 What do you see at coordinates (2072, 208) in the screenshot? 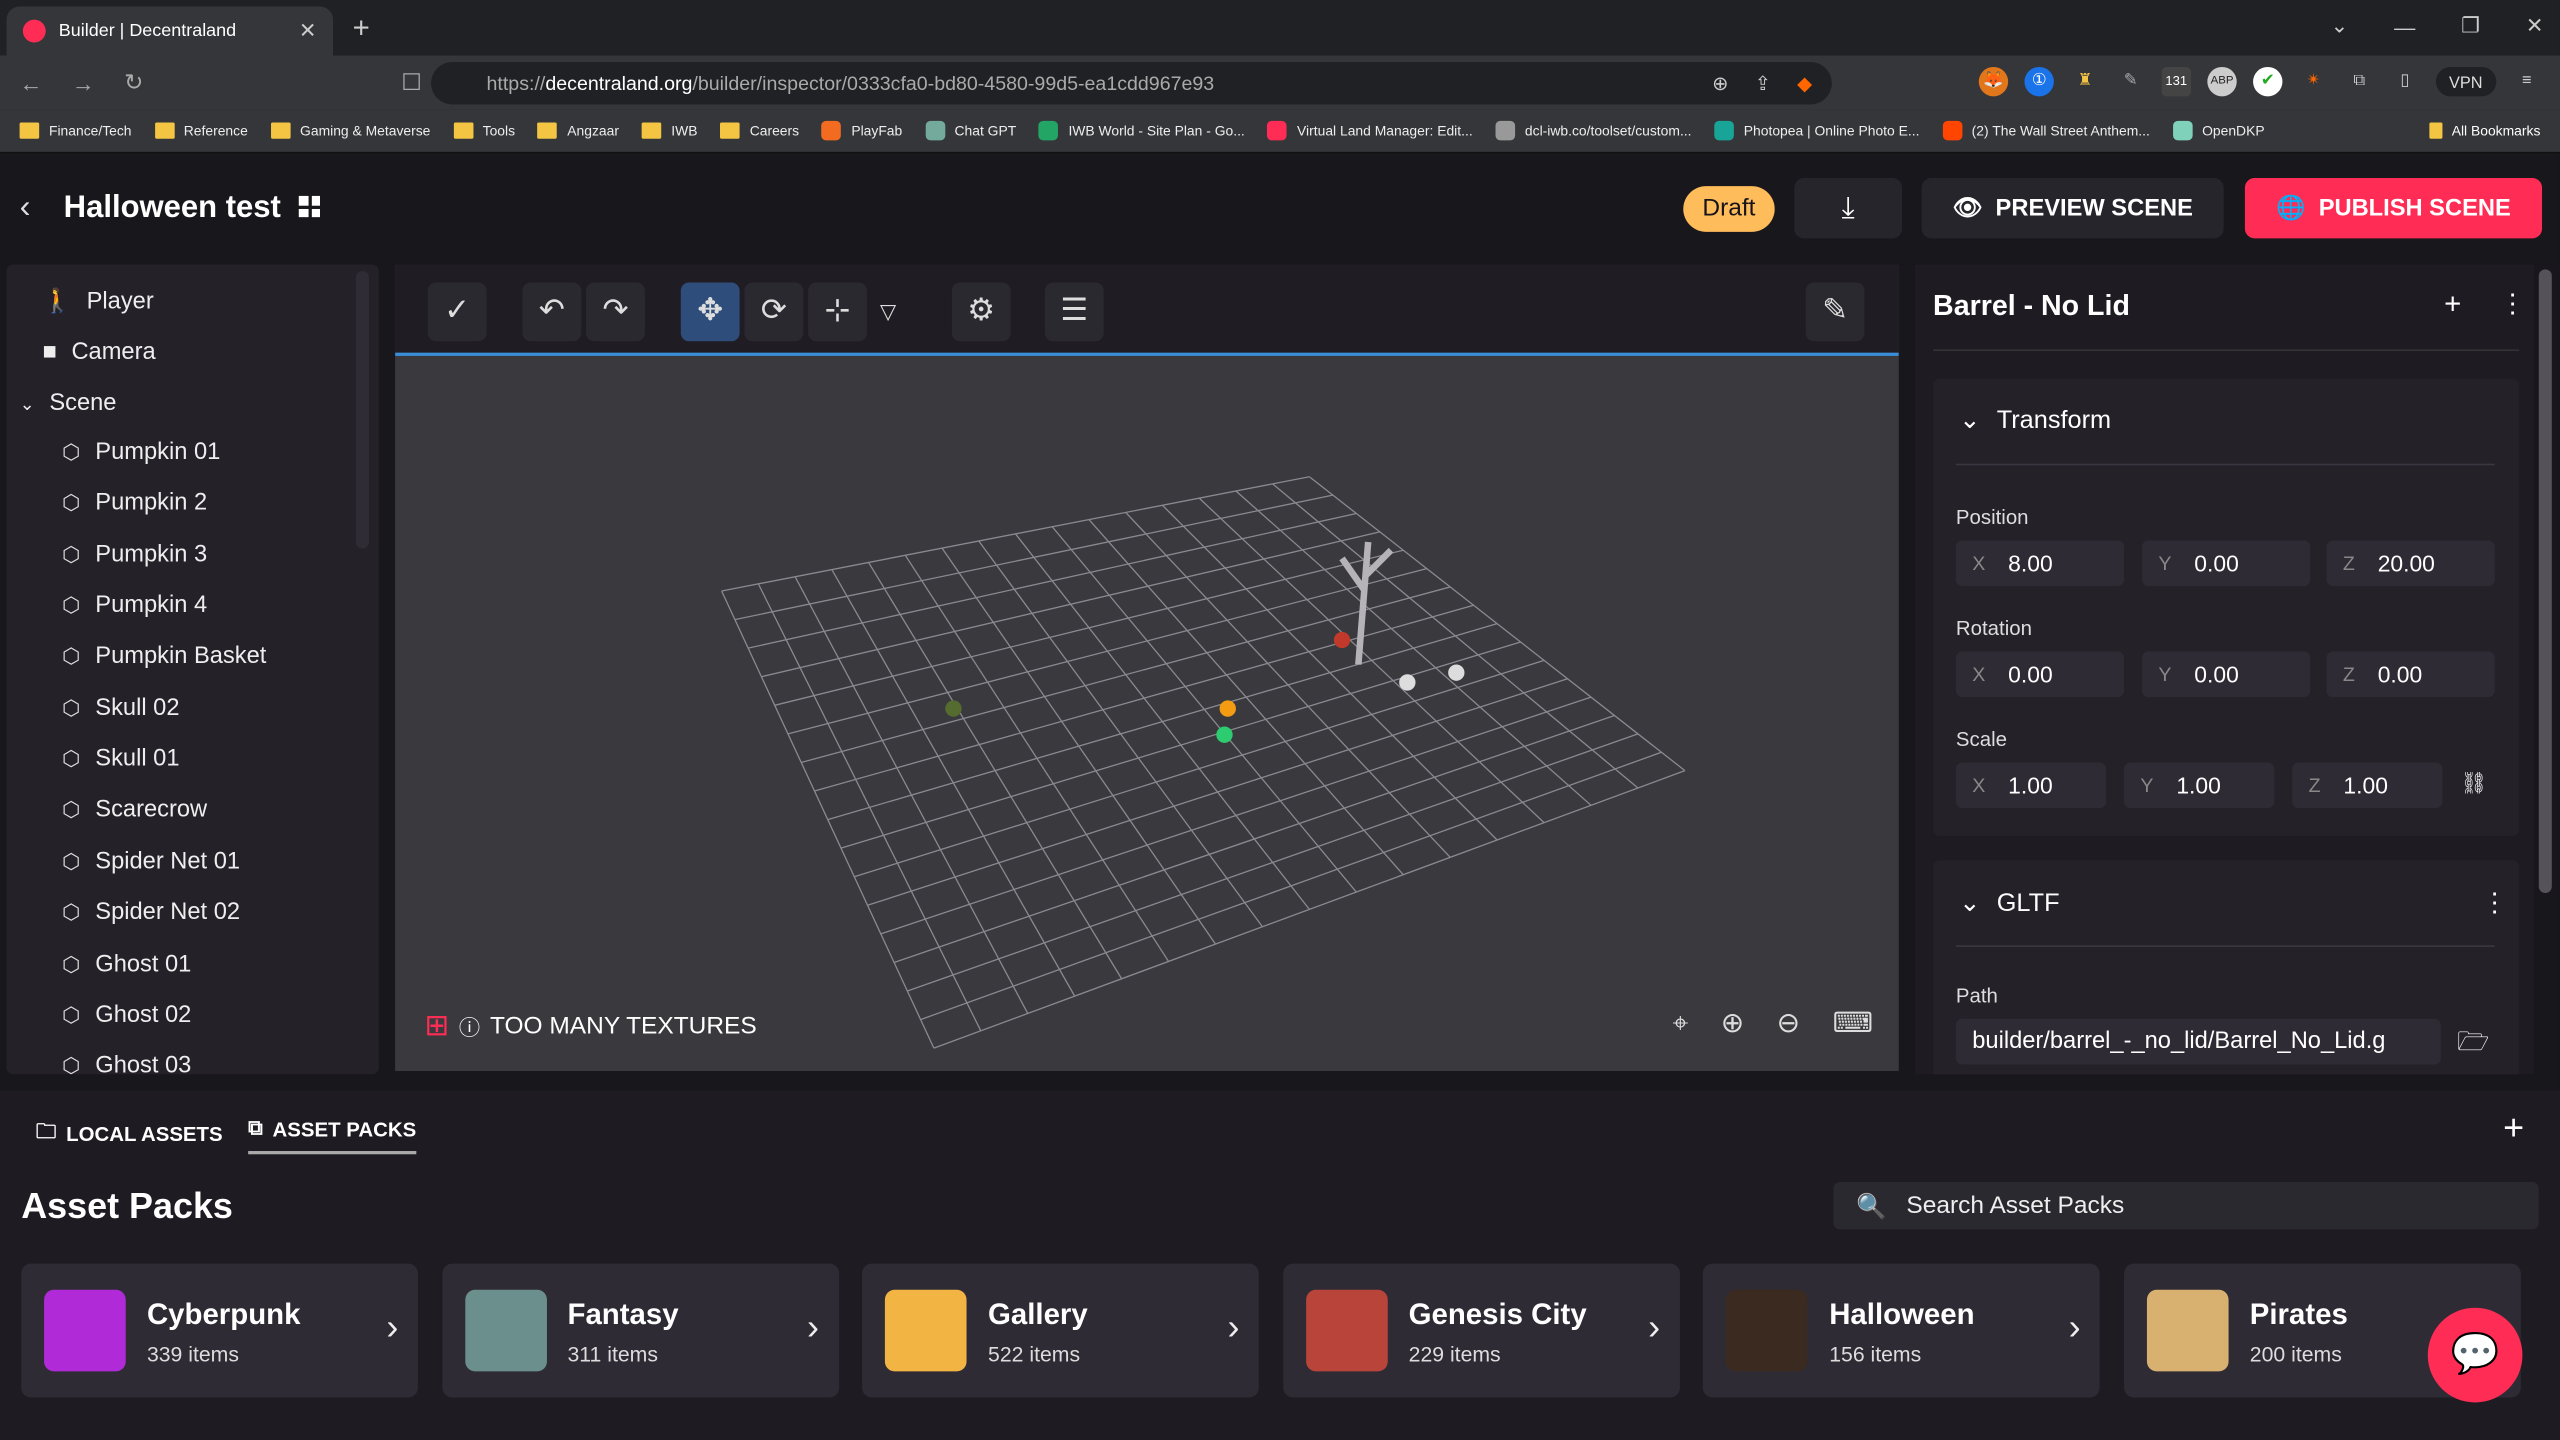
I see `preview-scene-button: 👁 PREVIEW SCENE` at bounding box center [2072, 208].